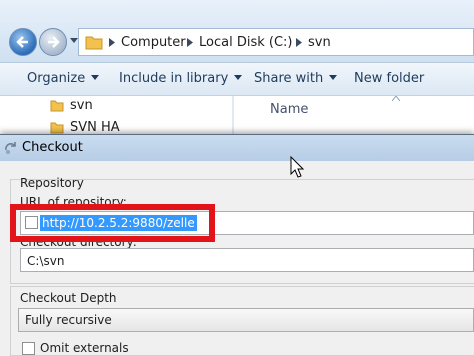  I want to click on dialog-title: Checkout, so click(52, 147).